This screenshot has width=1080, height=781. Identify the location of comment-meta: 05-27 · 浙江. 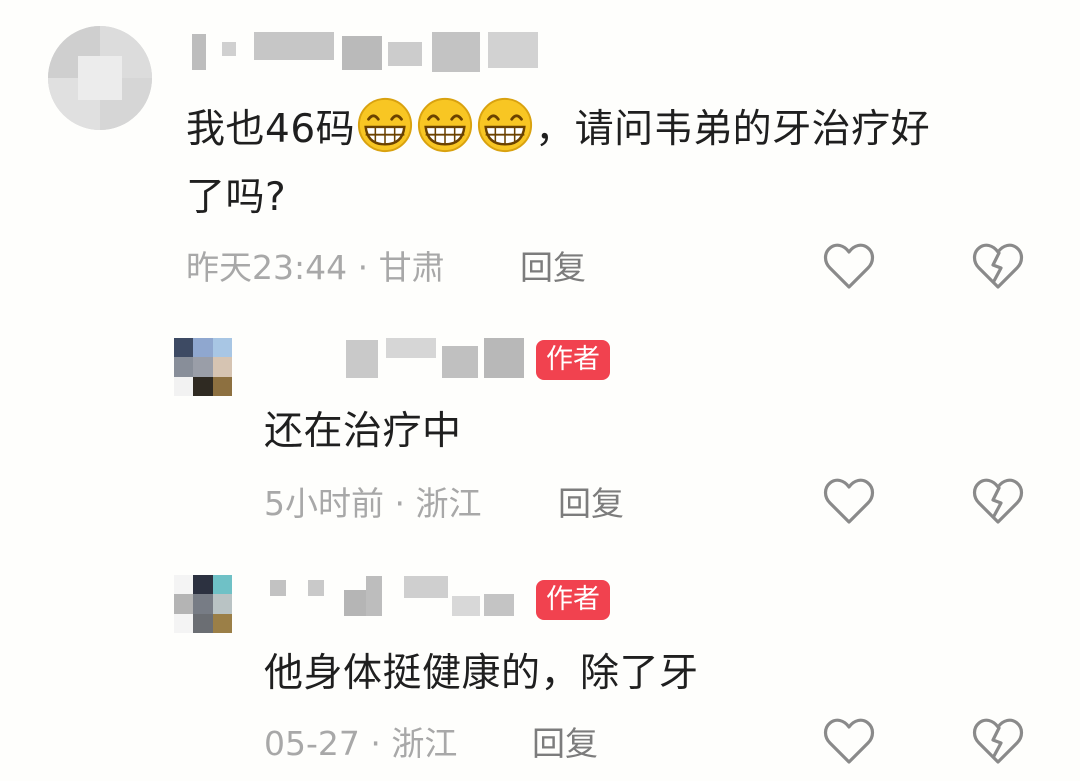
(360, 744).